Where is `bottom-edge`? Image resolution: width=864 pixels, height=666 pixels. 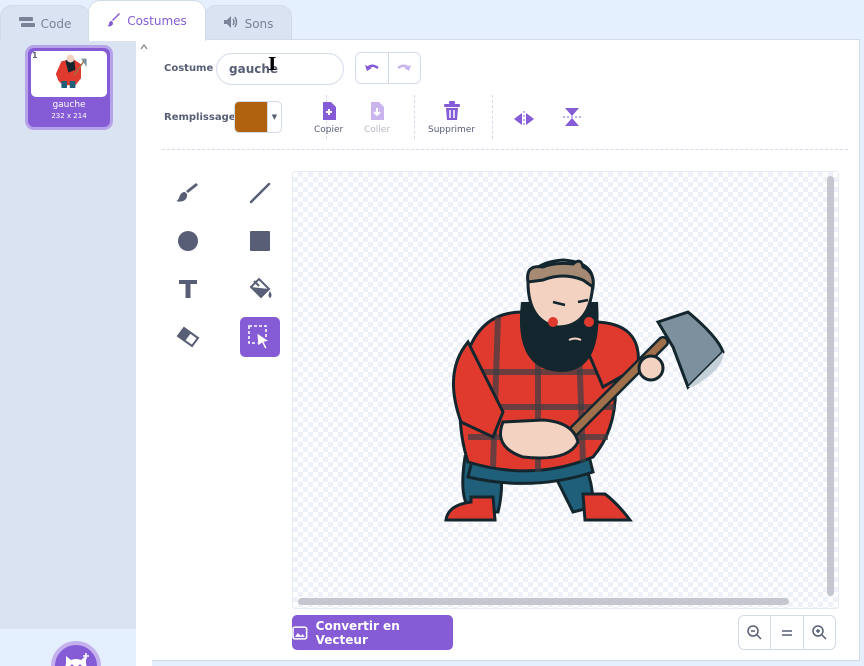 bottom-edge is located at coordinates (508, 663).